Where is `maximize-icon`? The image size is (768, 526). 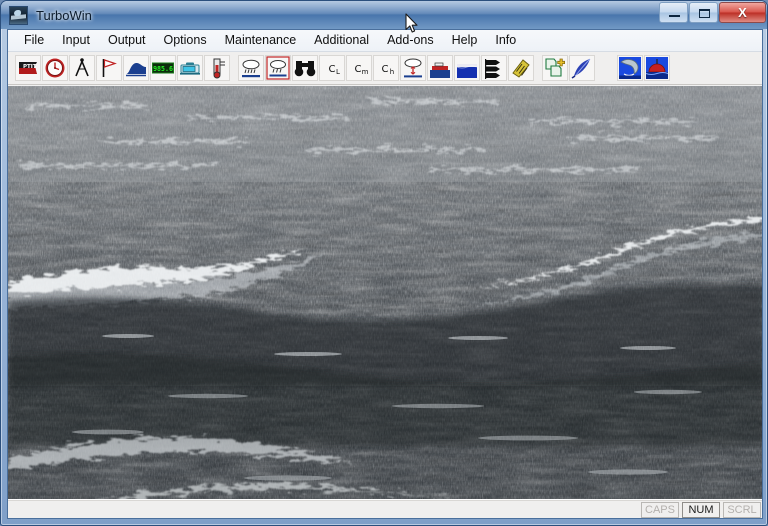
maximize-icon is located at coordinates (704, 13).